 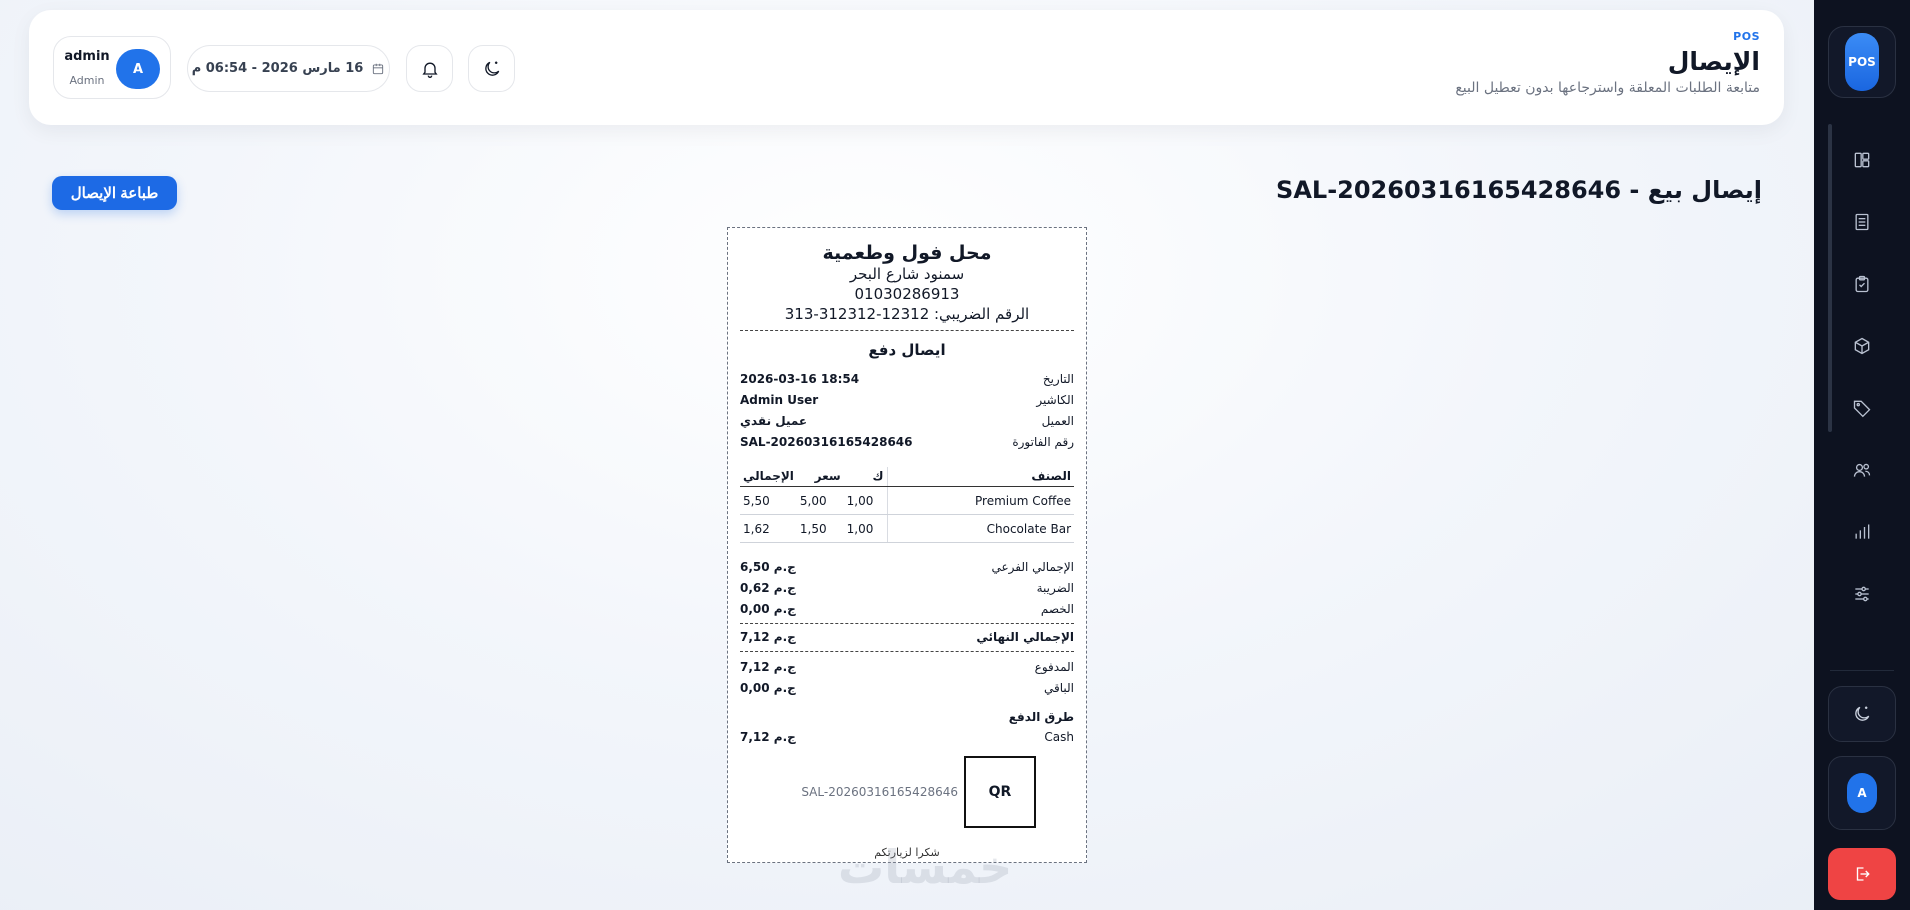 I want to click on info-row-cashier: الكاشير Admin User, so click(x=907, y=400).